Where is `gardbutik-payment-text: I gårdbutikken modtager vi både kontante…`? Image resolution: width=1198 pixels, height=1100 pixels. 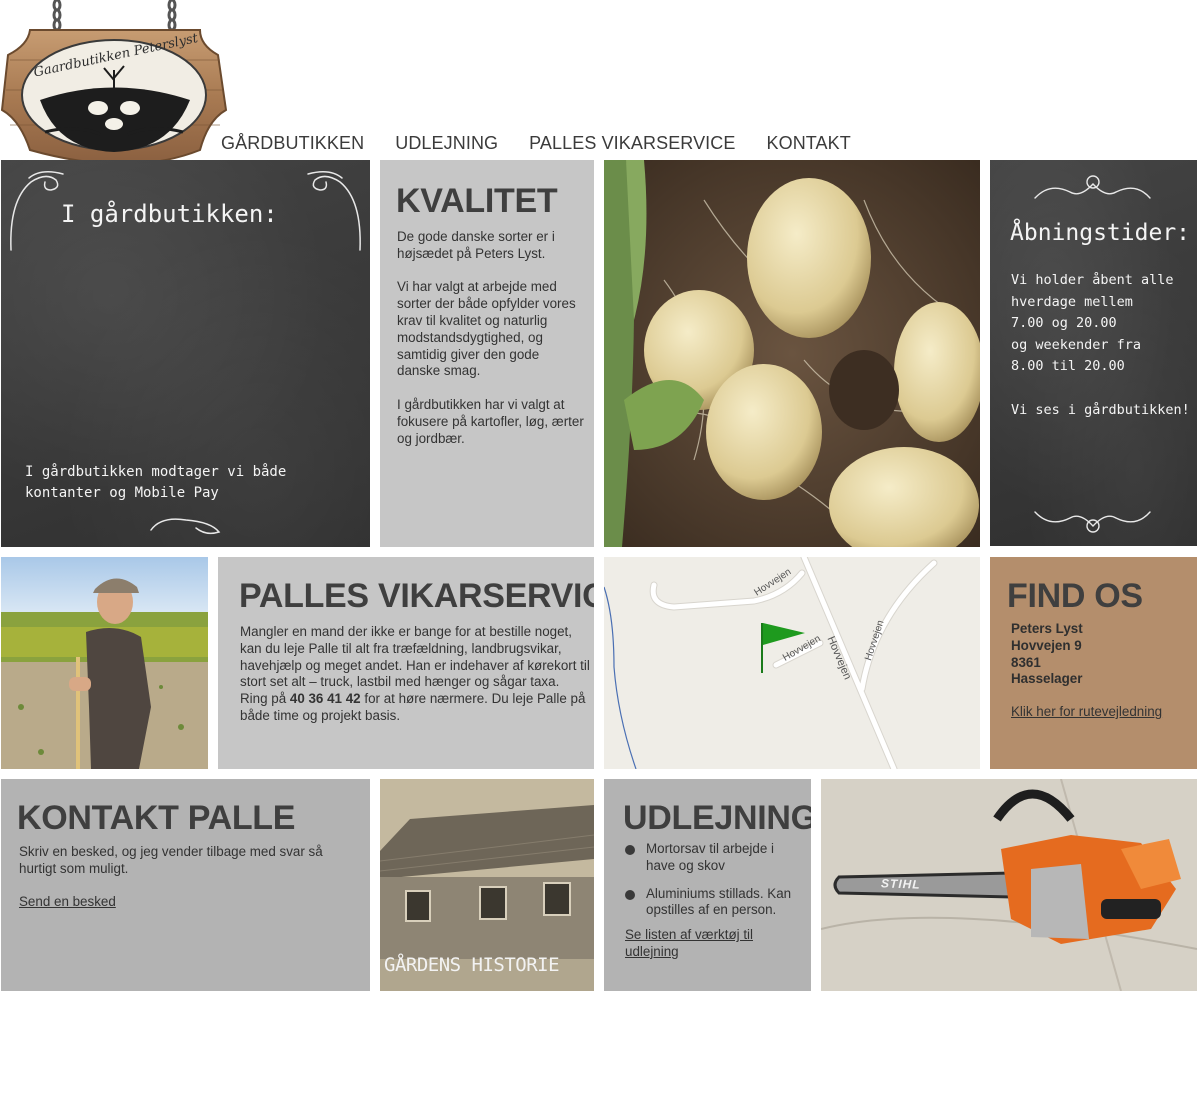 gardbutik-payment-text: I gårdbutikken modtager vi både kontante… is located at coordinates (156, 482).